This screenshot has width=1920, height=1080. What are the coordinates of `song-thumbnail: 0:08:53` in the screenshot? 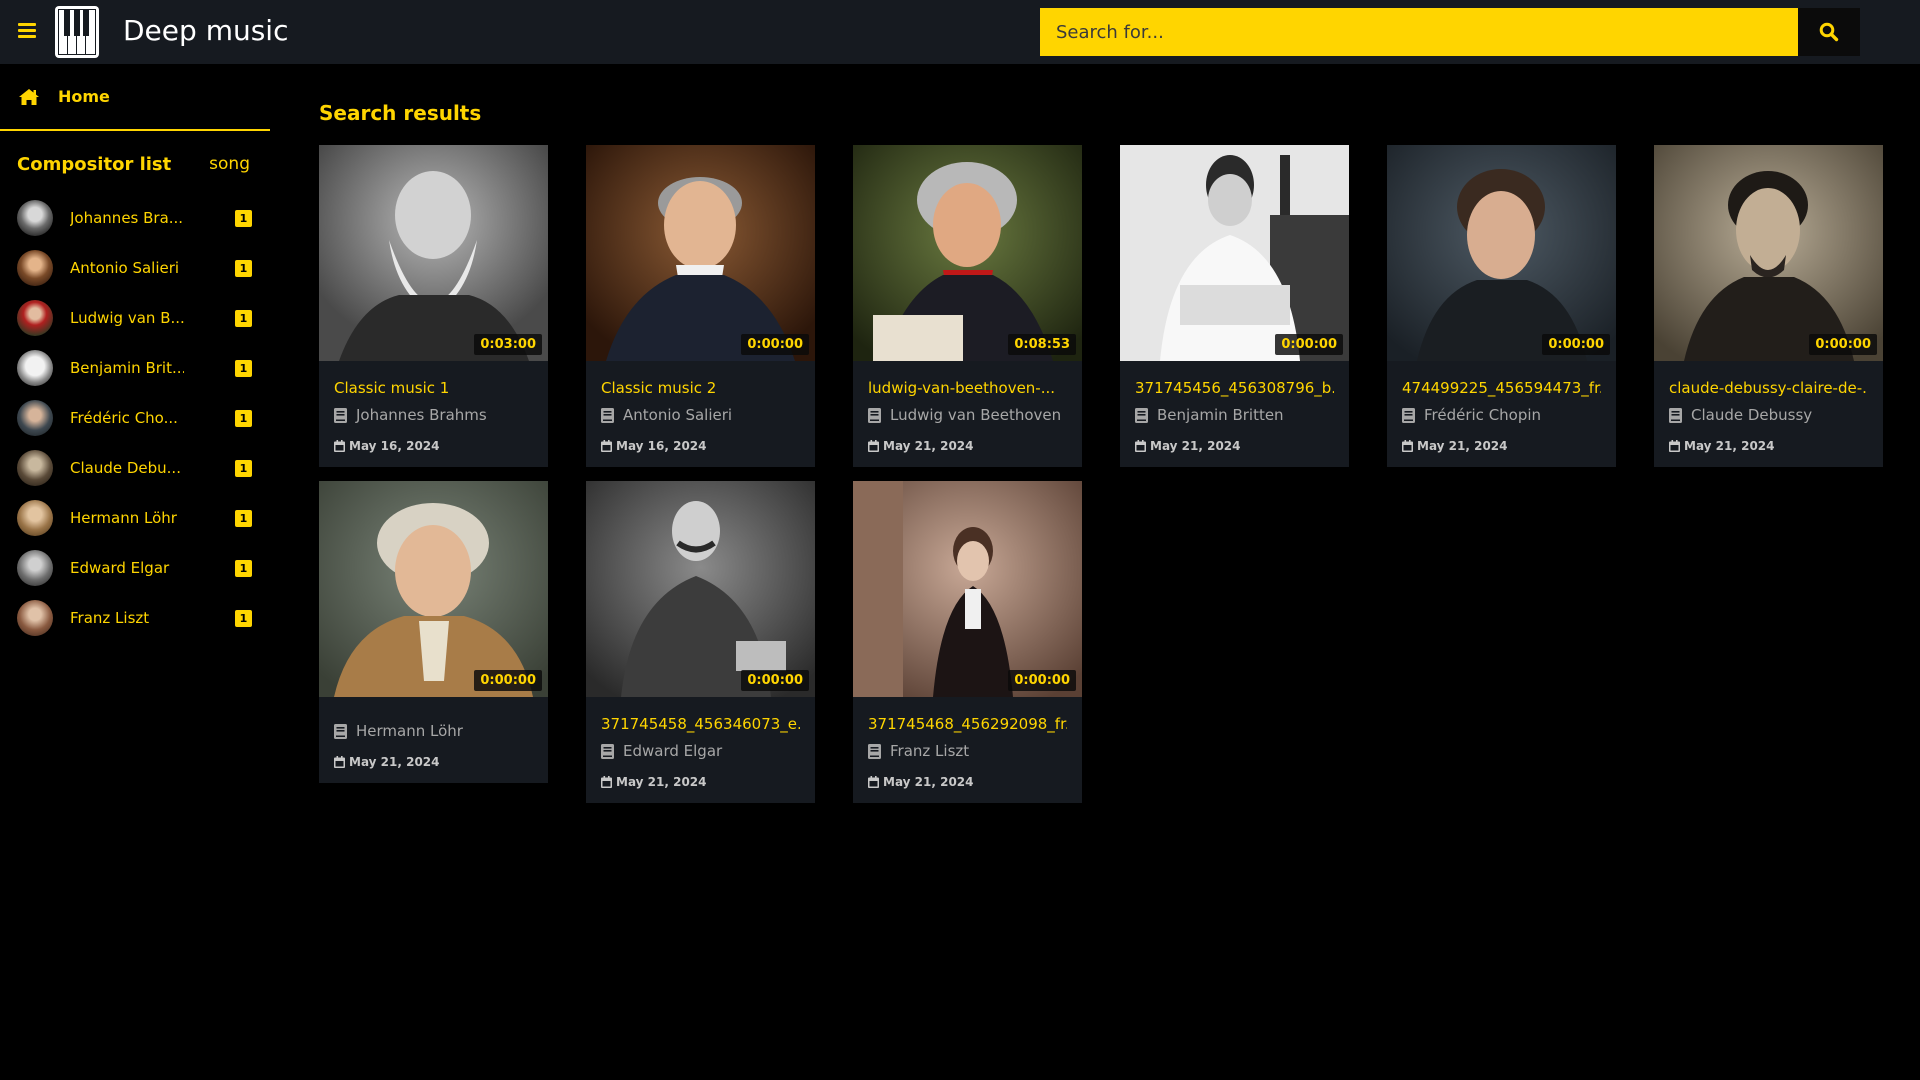 It's located at (967, 253).